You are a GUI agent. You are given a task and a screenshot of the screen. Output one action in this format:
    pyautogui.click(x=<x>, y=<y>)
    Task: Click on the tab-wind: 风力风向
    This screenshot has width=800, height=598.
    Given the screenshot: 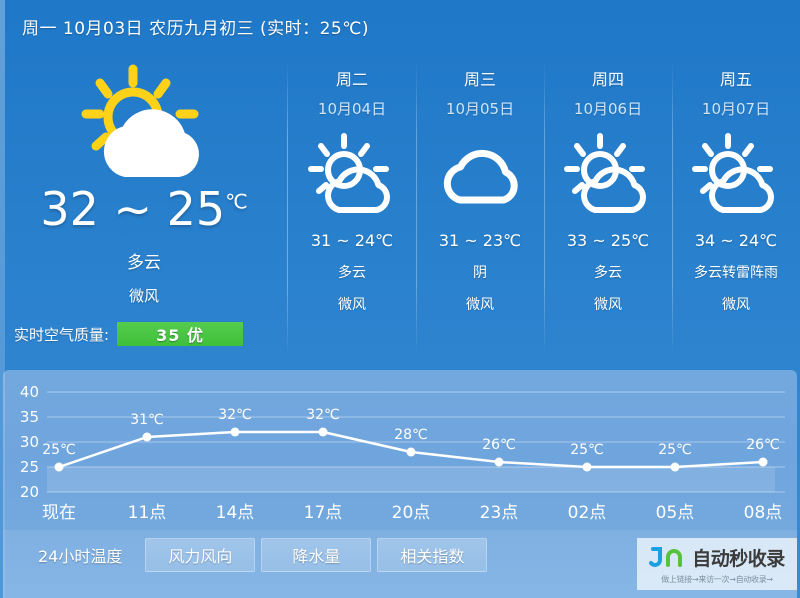 What is the action you would take?
    pyautogui.click(x=200, y=555)
    